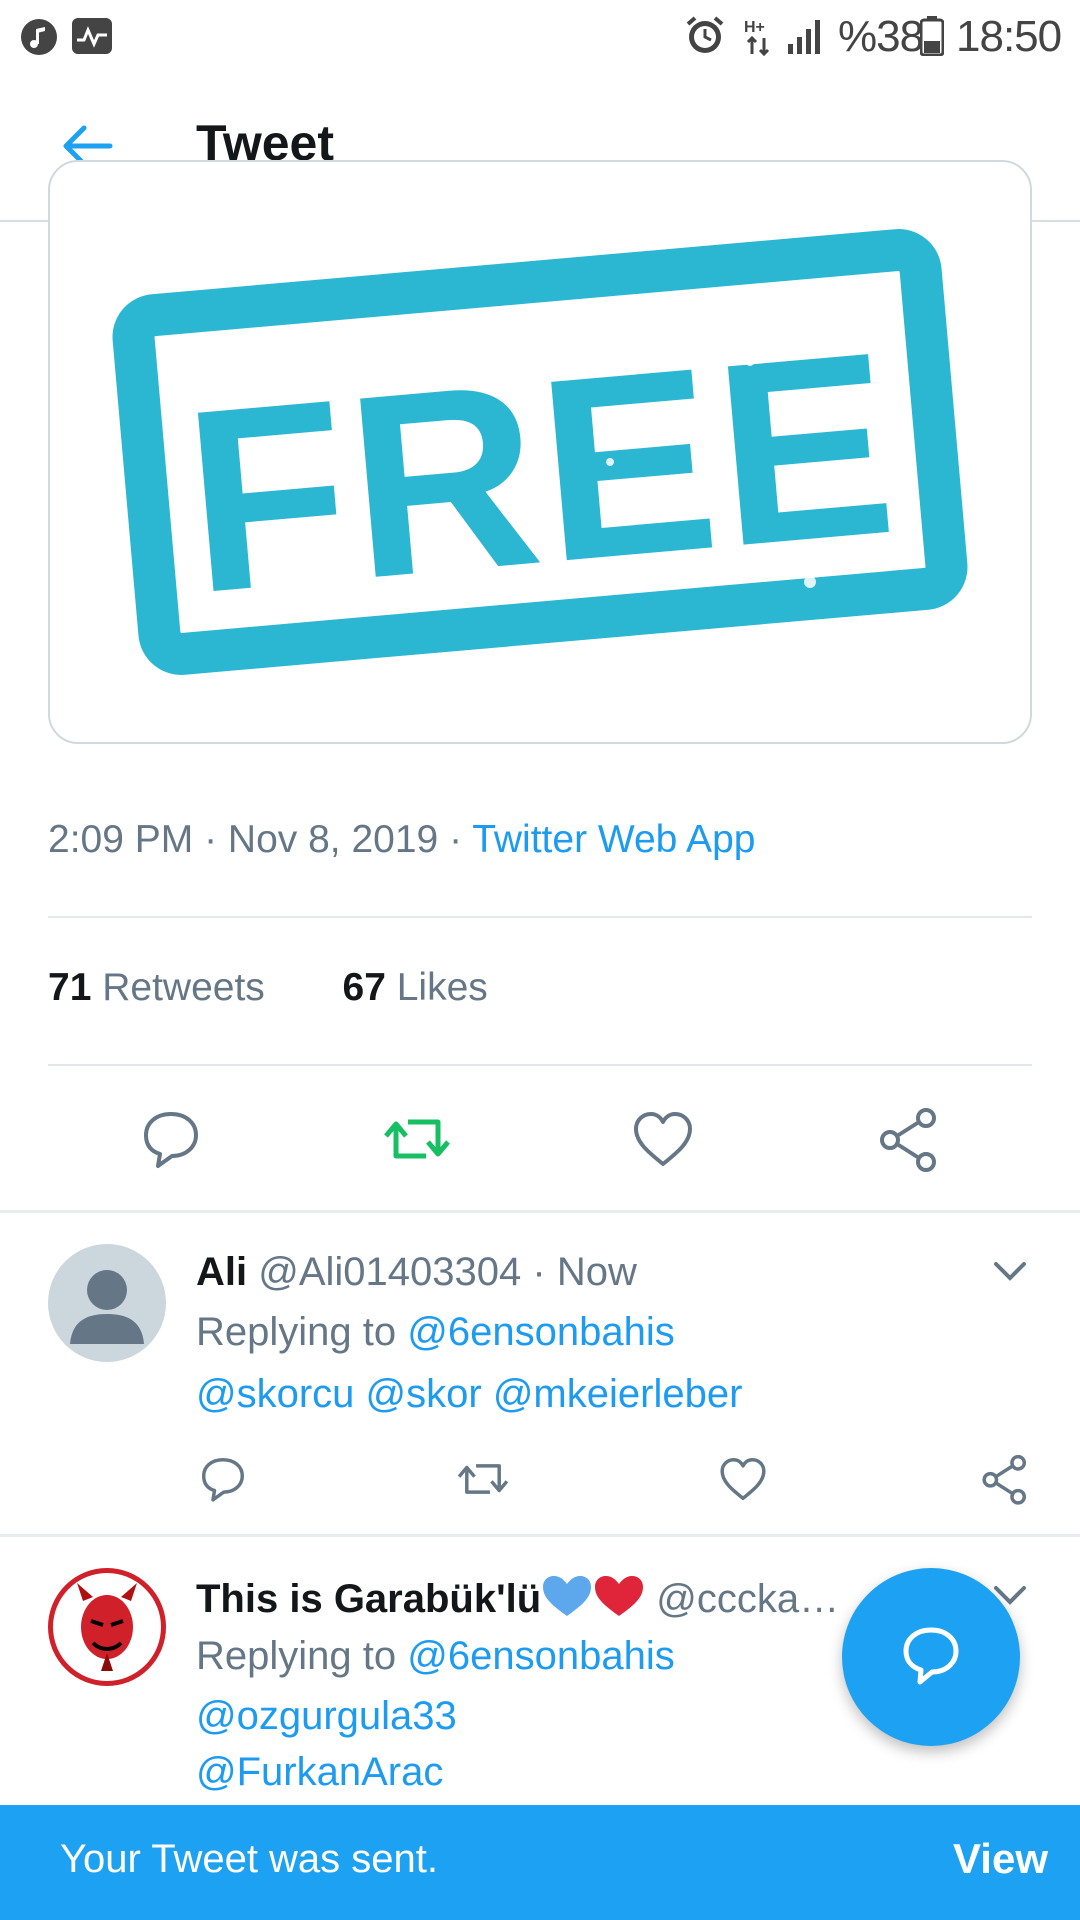 The image size is (1080, 1920). I want to click on snackbar: Your Tweet was sent. View, so click(540, 1862).